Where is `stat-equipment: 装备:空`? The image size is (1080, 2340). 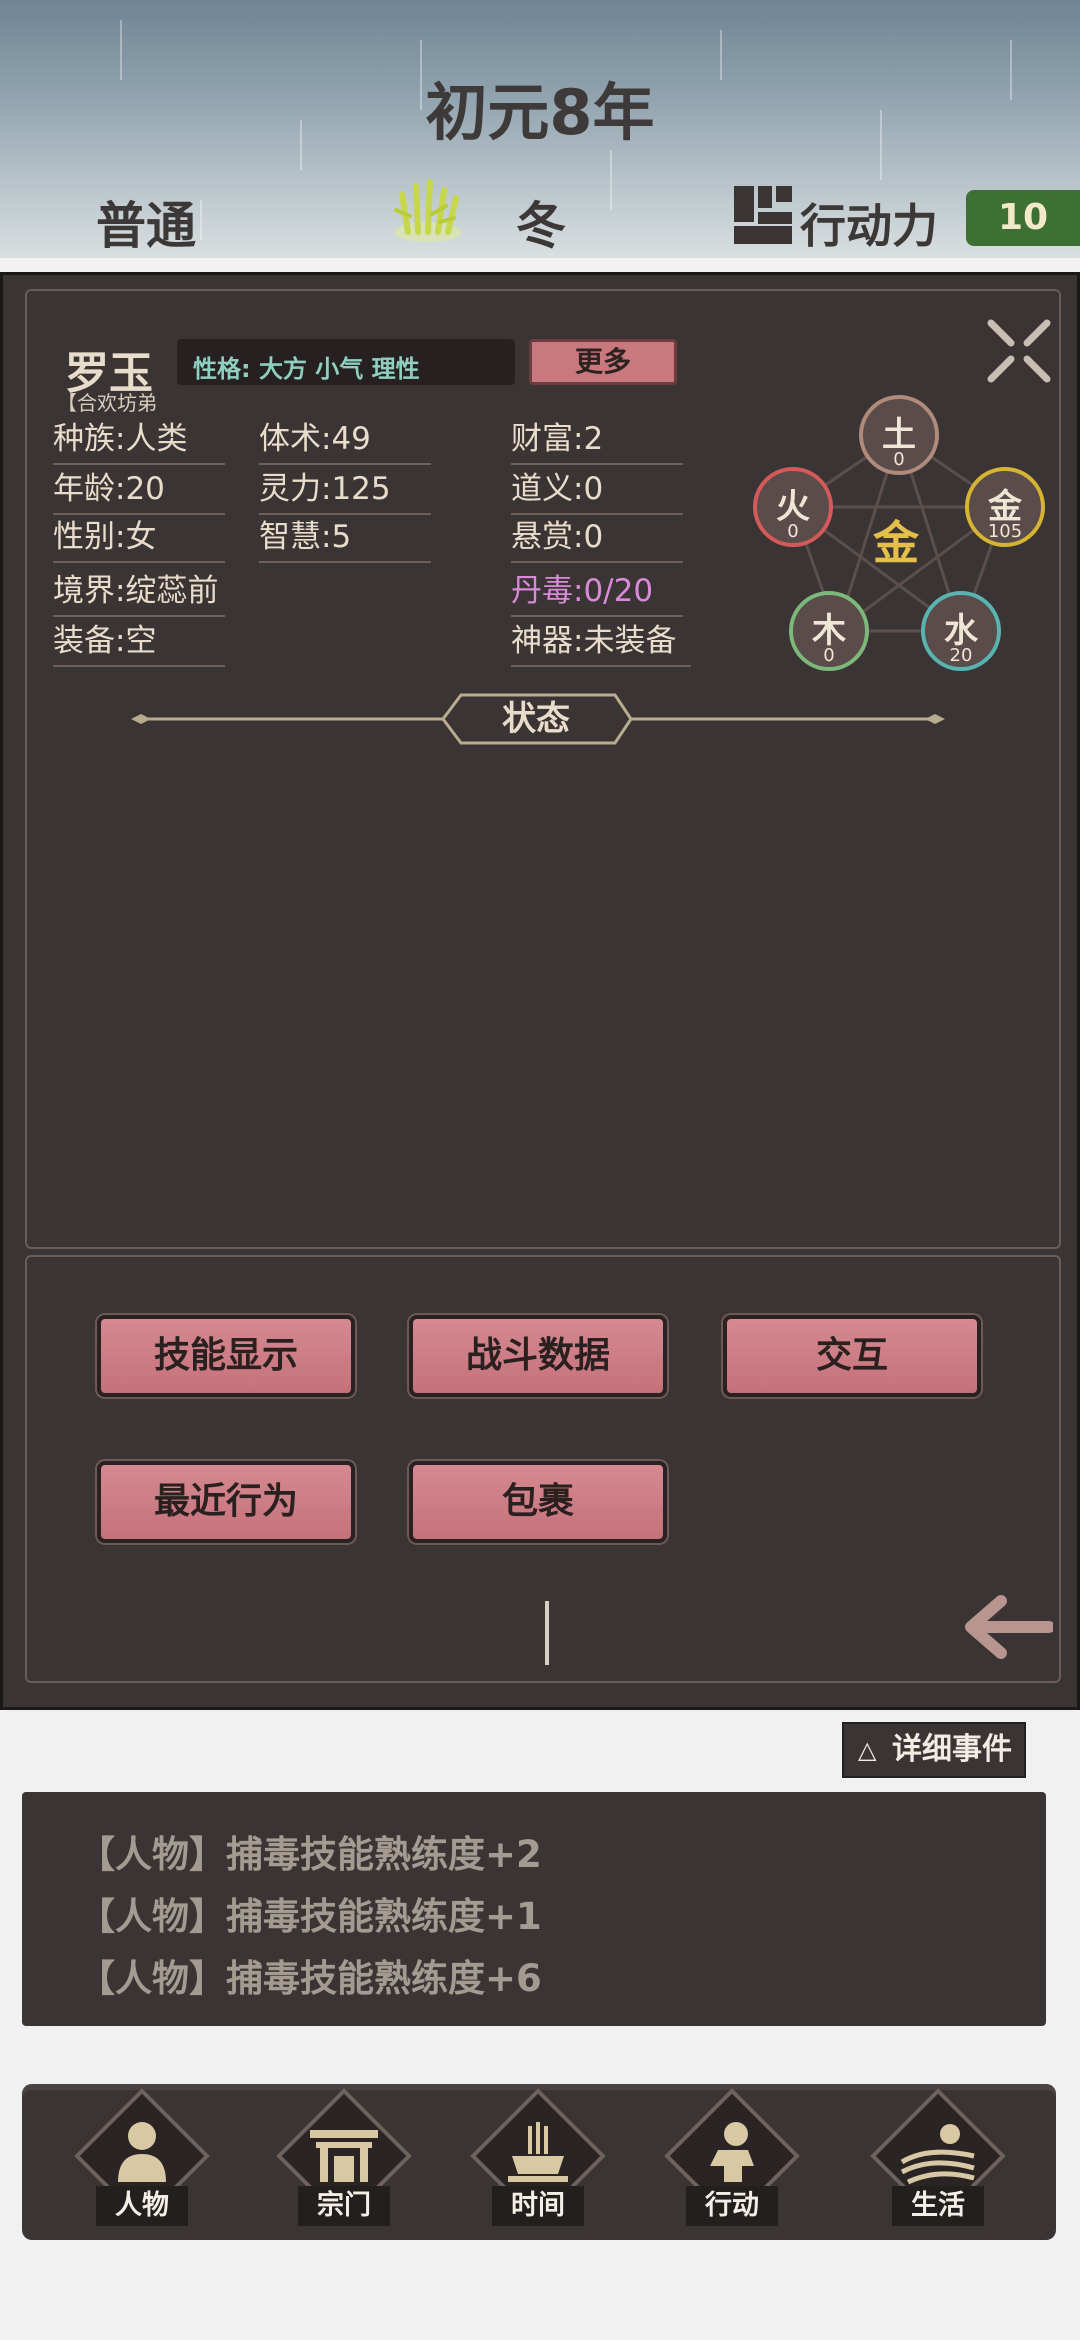
stat-equipment: 装备:空 is located at coordinates (139, 643).